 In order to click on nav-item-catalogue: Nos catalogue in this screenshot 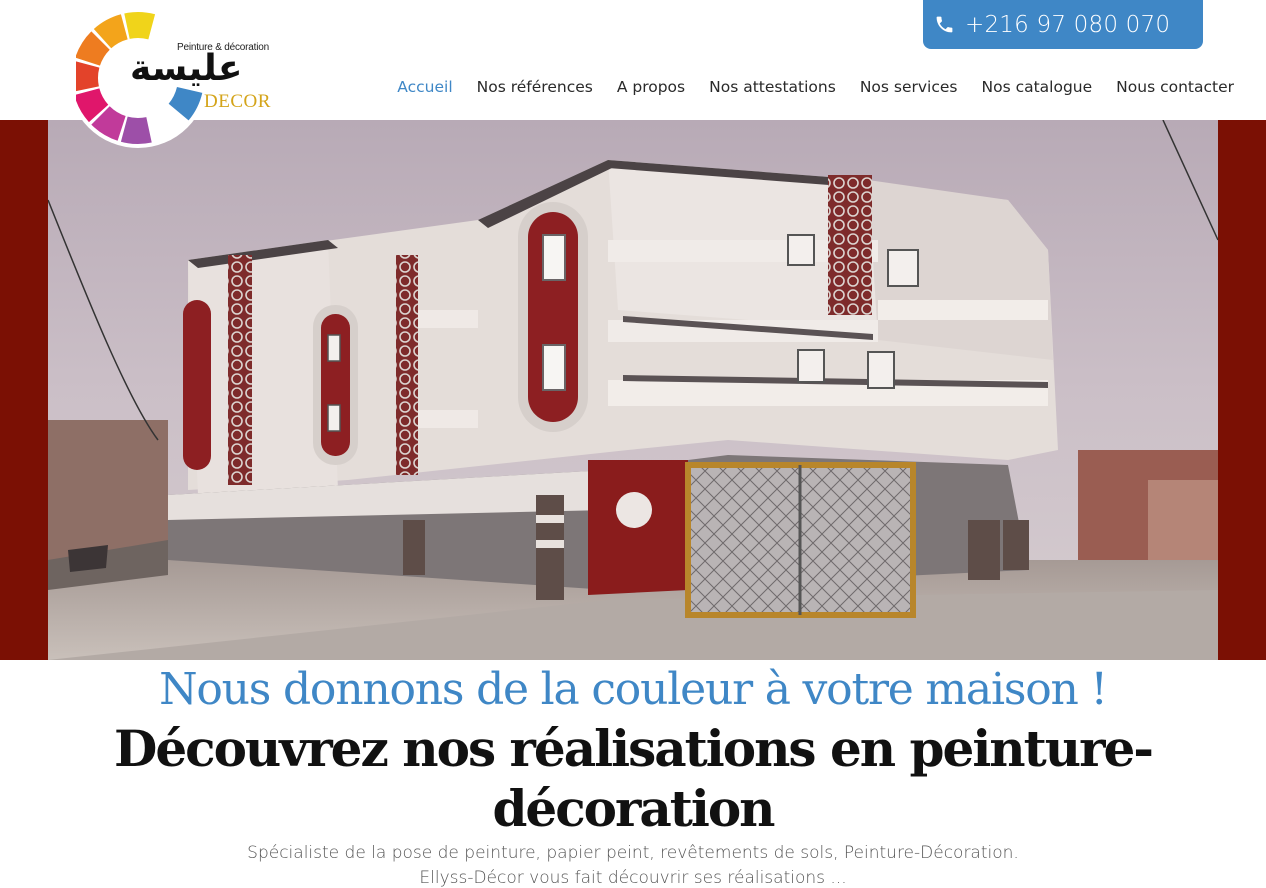, I will do `click(1037, 87)`.